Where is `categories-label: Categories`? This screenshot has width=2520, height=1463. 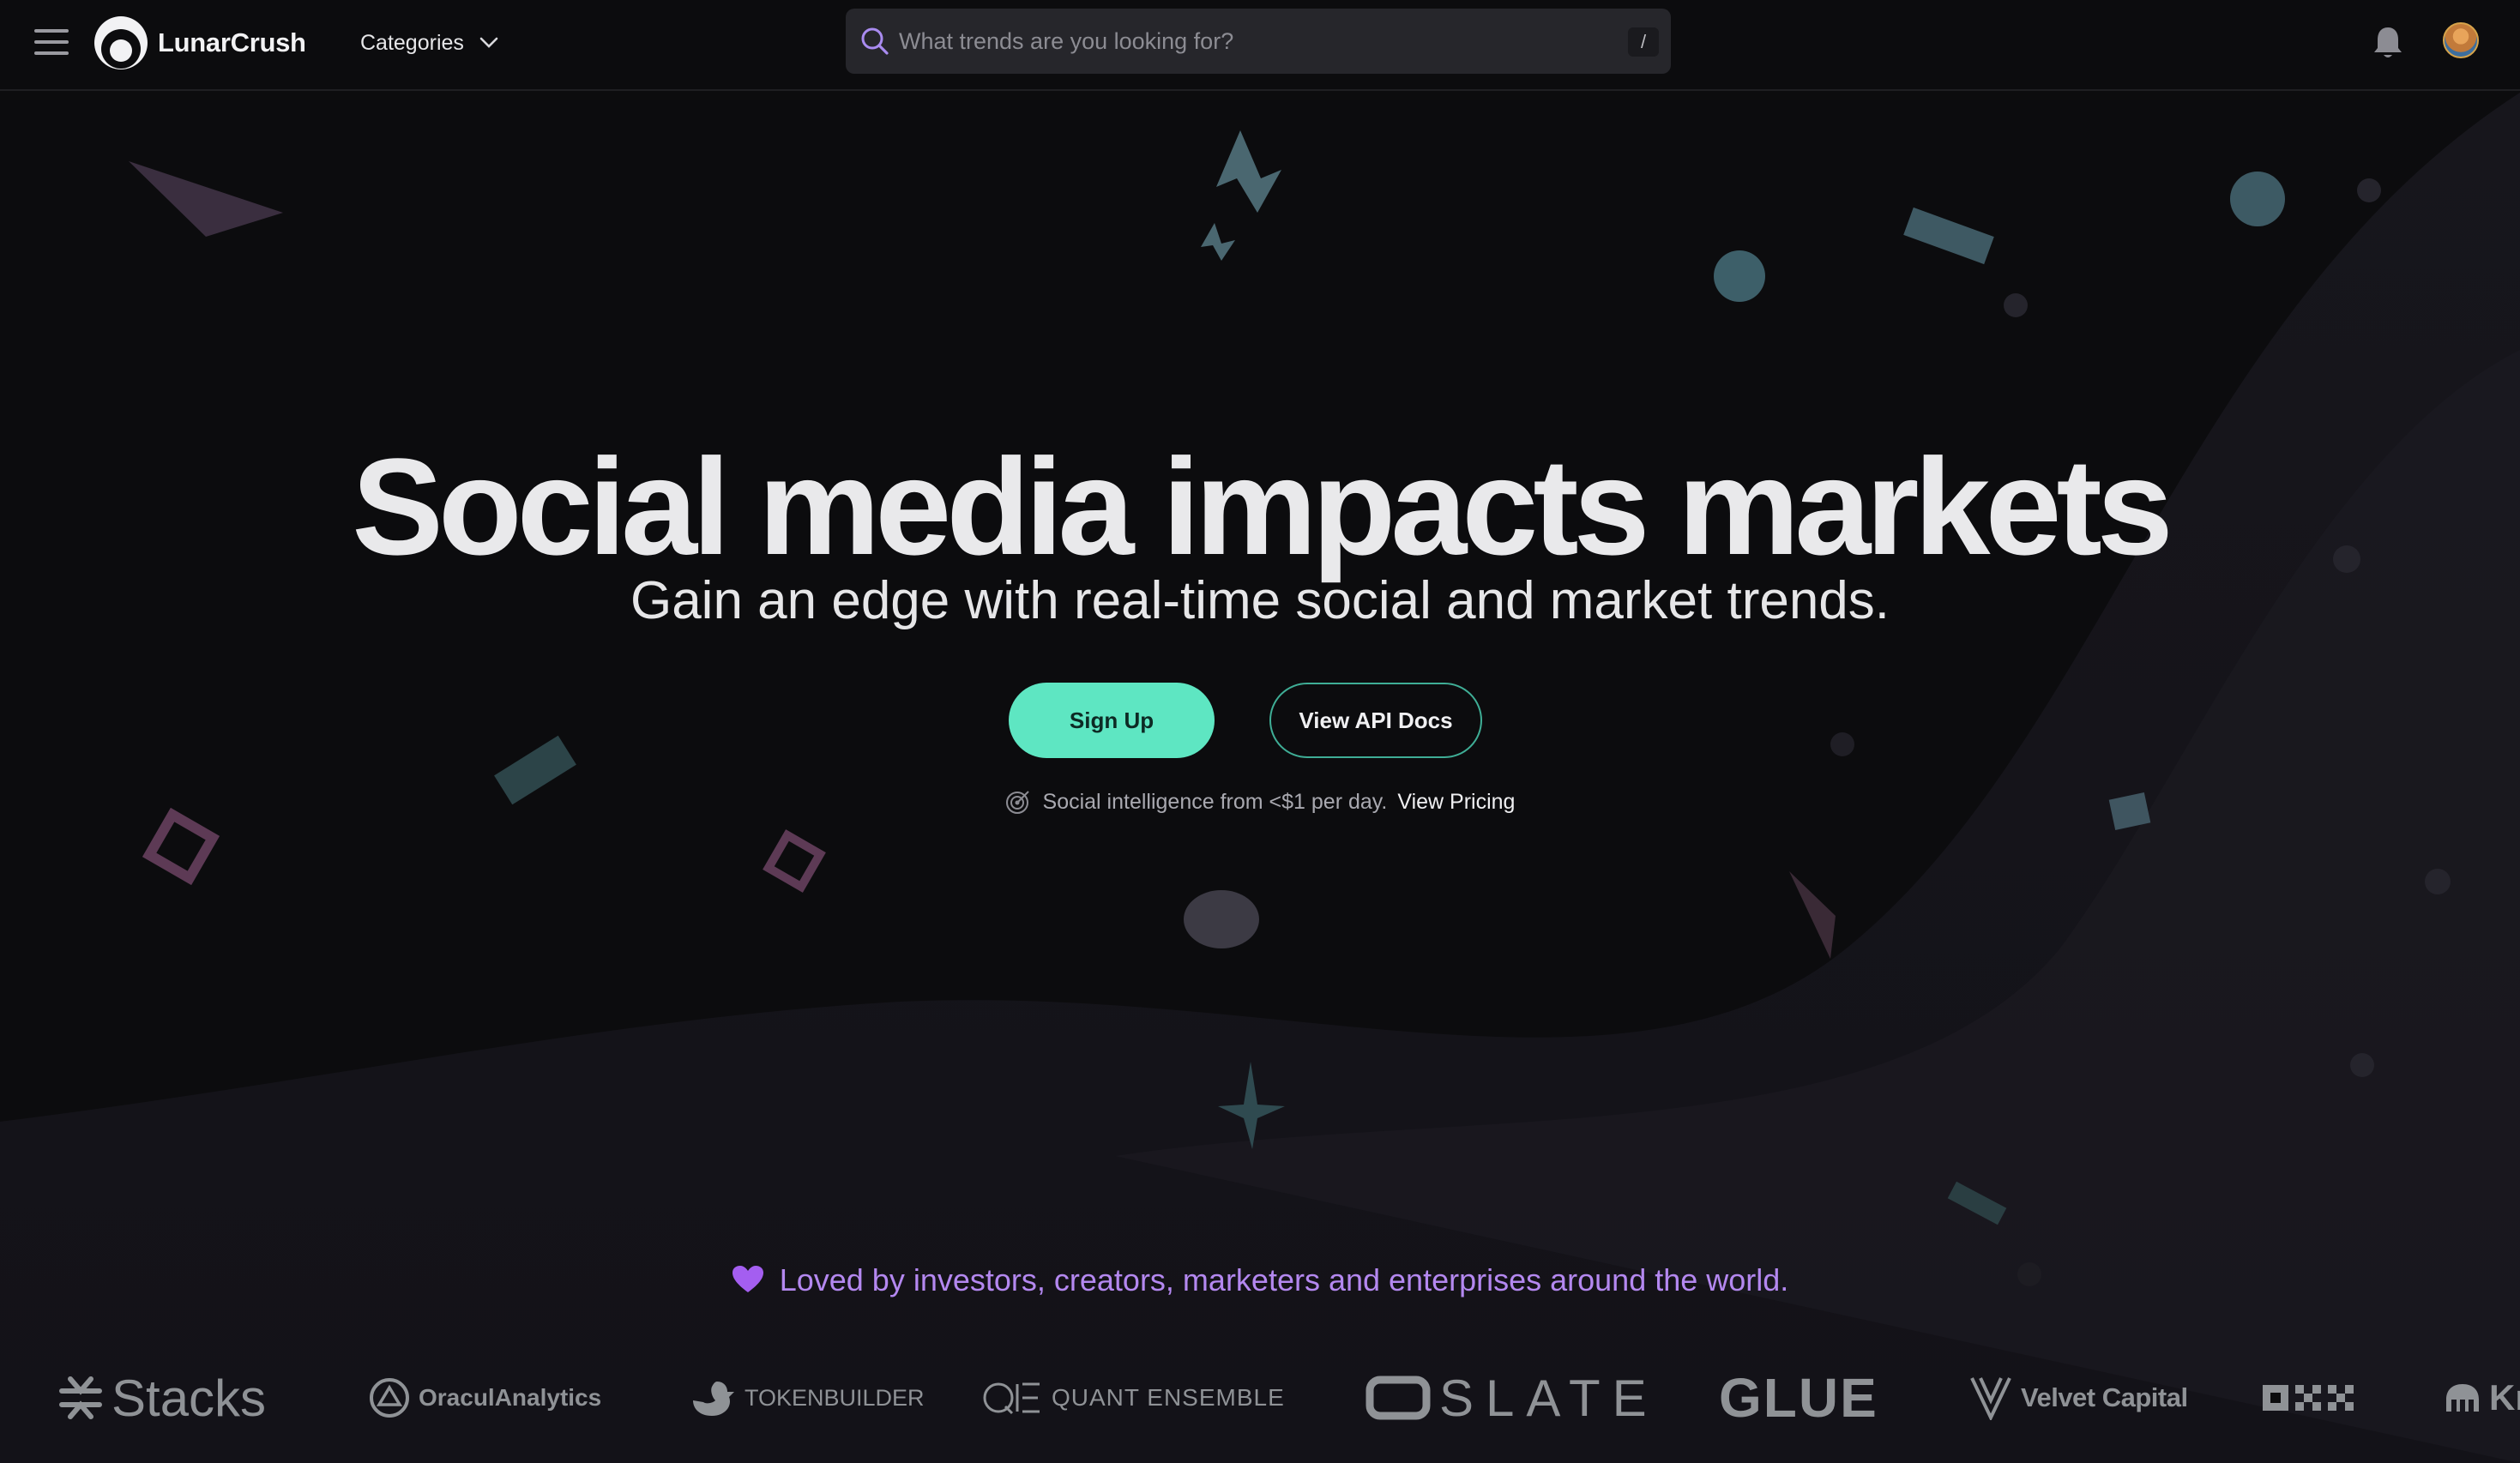 categories-label: Categories is located at coordinates (412, 42).